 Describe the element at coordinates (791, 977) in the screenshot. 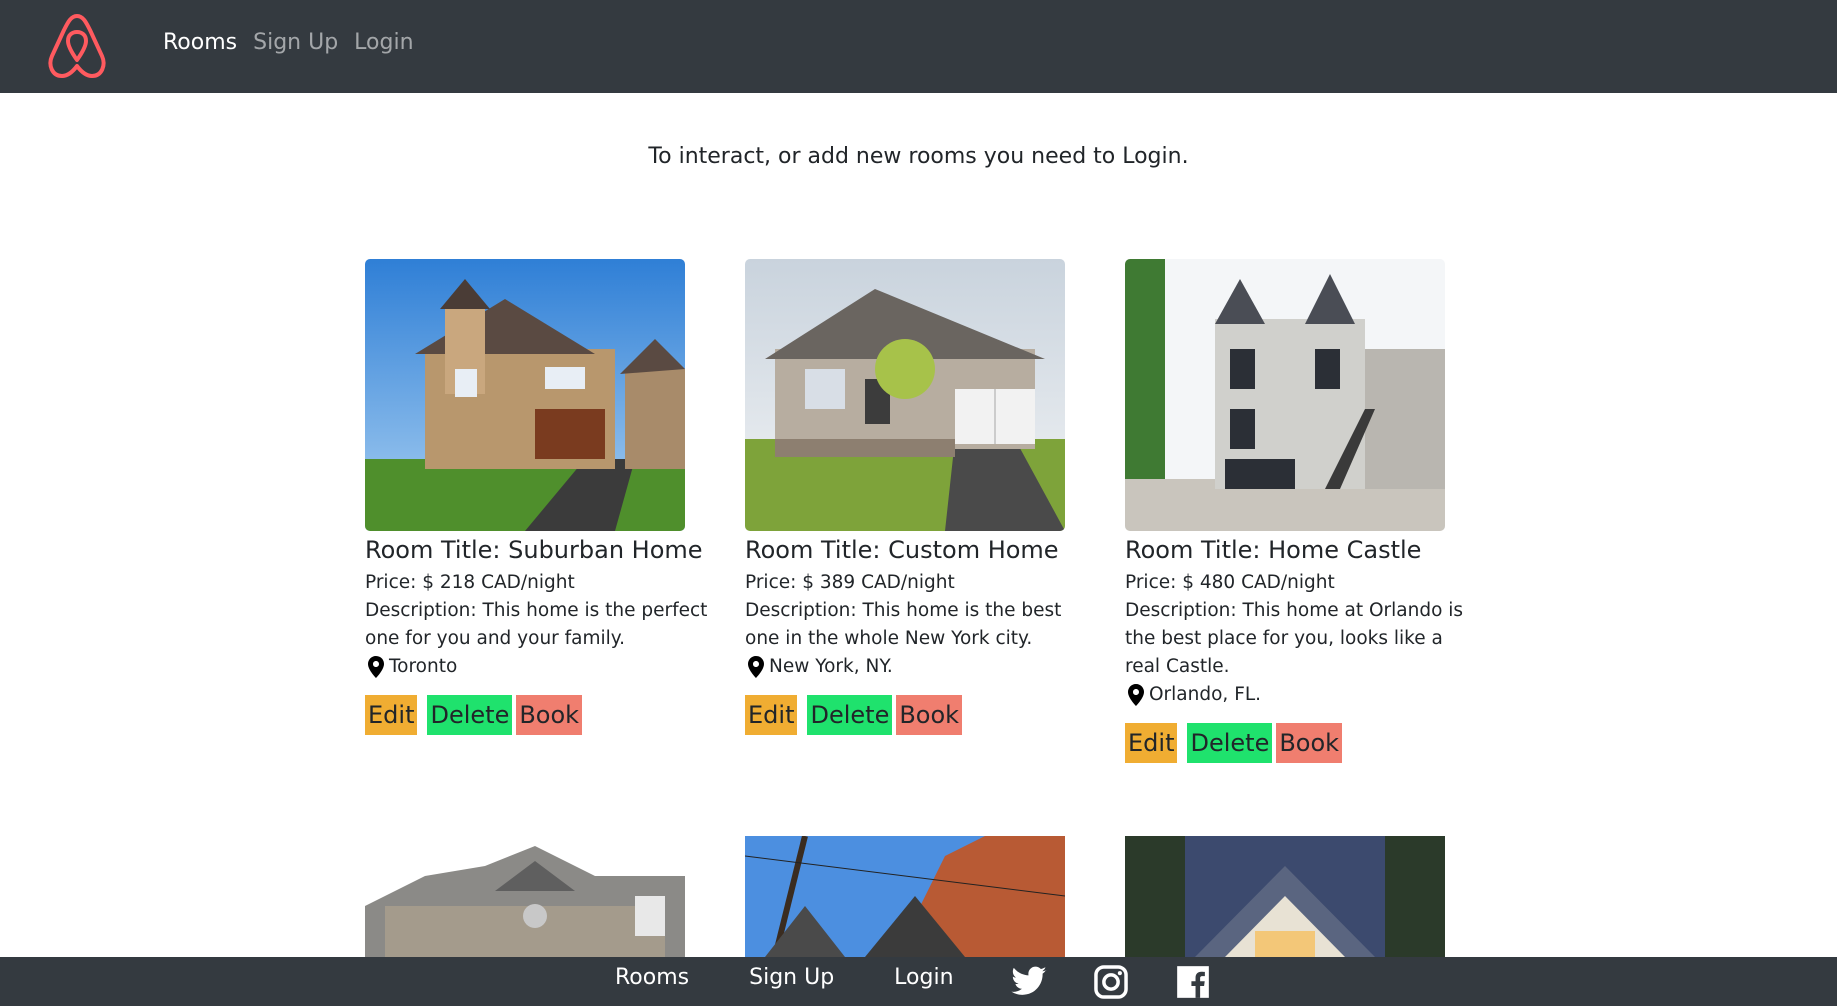

I see `footer-signup-link: Sign Up` at that location.